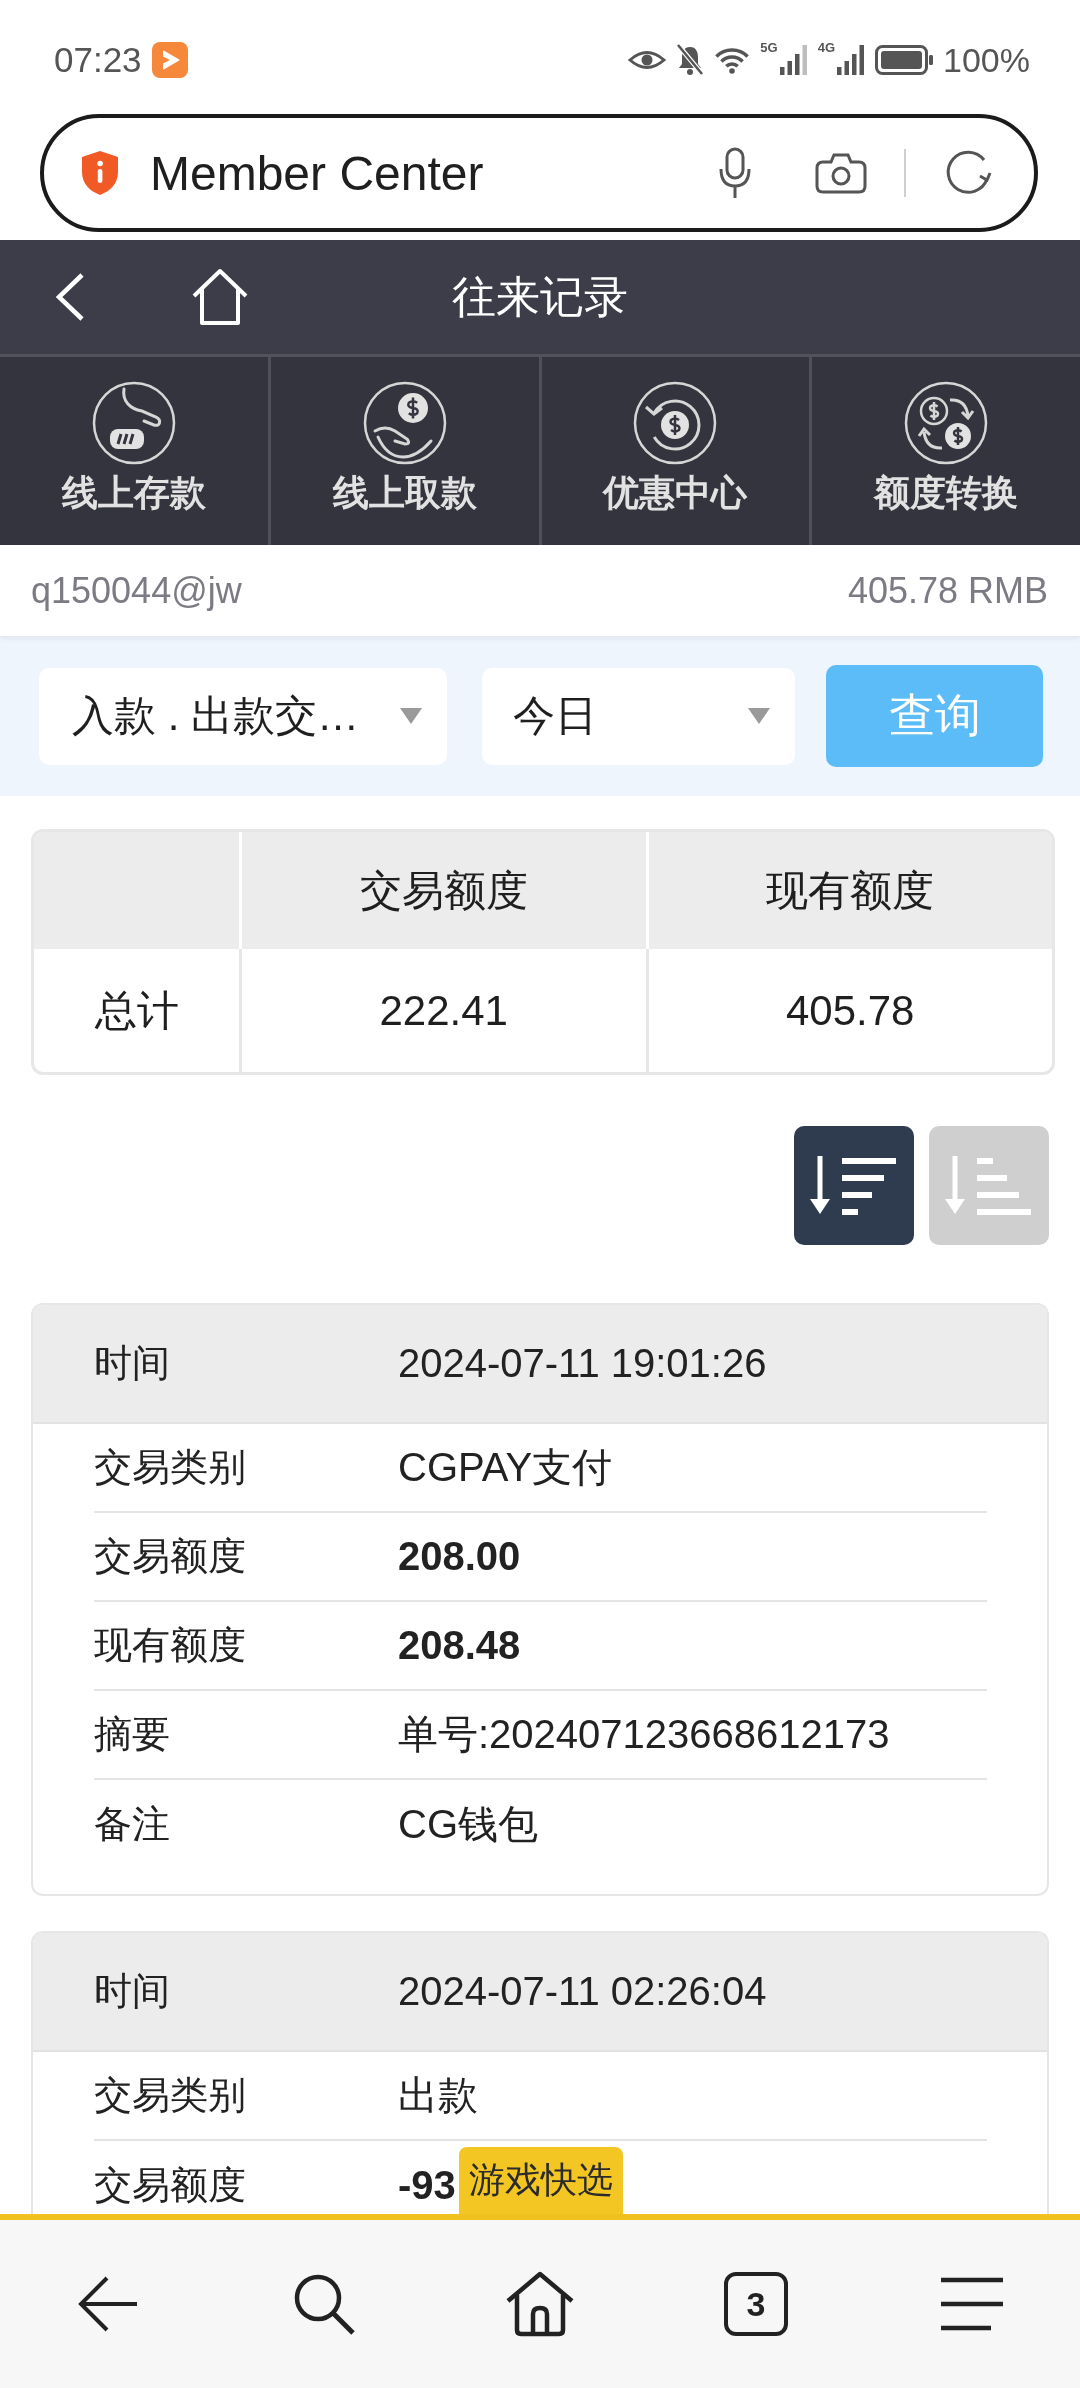 The image size is (1080, 2388). I want to click on wifi-icon, so click(732, 60).